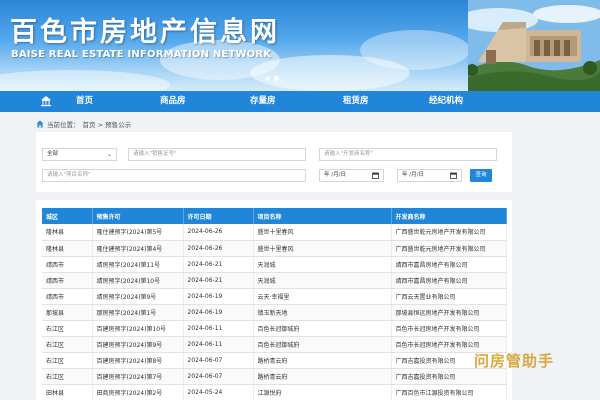 This screenshot has height=400, width=600. What do you see at coordinates (67, 312) in the screenshot?
I see `cell-district: 那坡县` at bounding box center [67, 312].